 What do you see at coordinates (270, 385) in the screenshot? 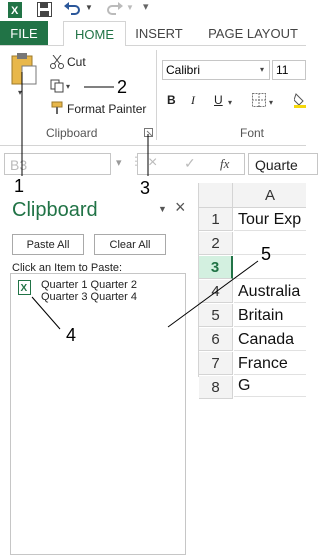
I see `cell-a8: G` at bounding box center [270, 385].